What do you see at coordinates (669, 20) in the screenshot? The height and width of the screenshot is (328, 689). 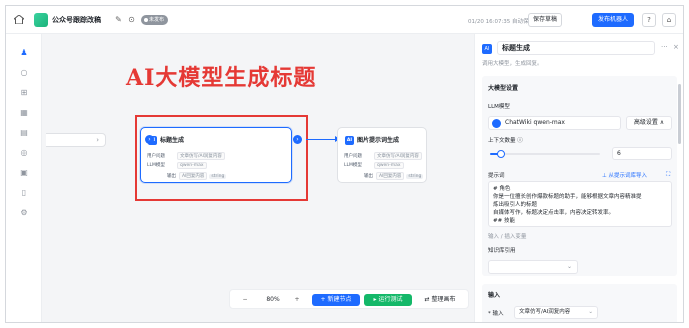 I see `lock-icon: ⌂` at bounding box center [669, 20].